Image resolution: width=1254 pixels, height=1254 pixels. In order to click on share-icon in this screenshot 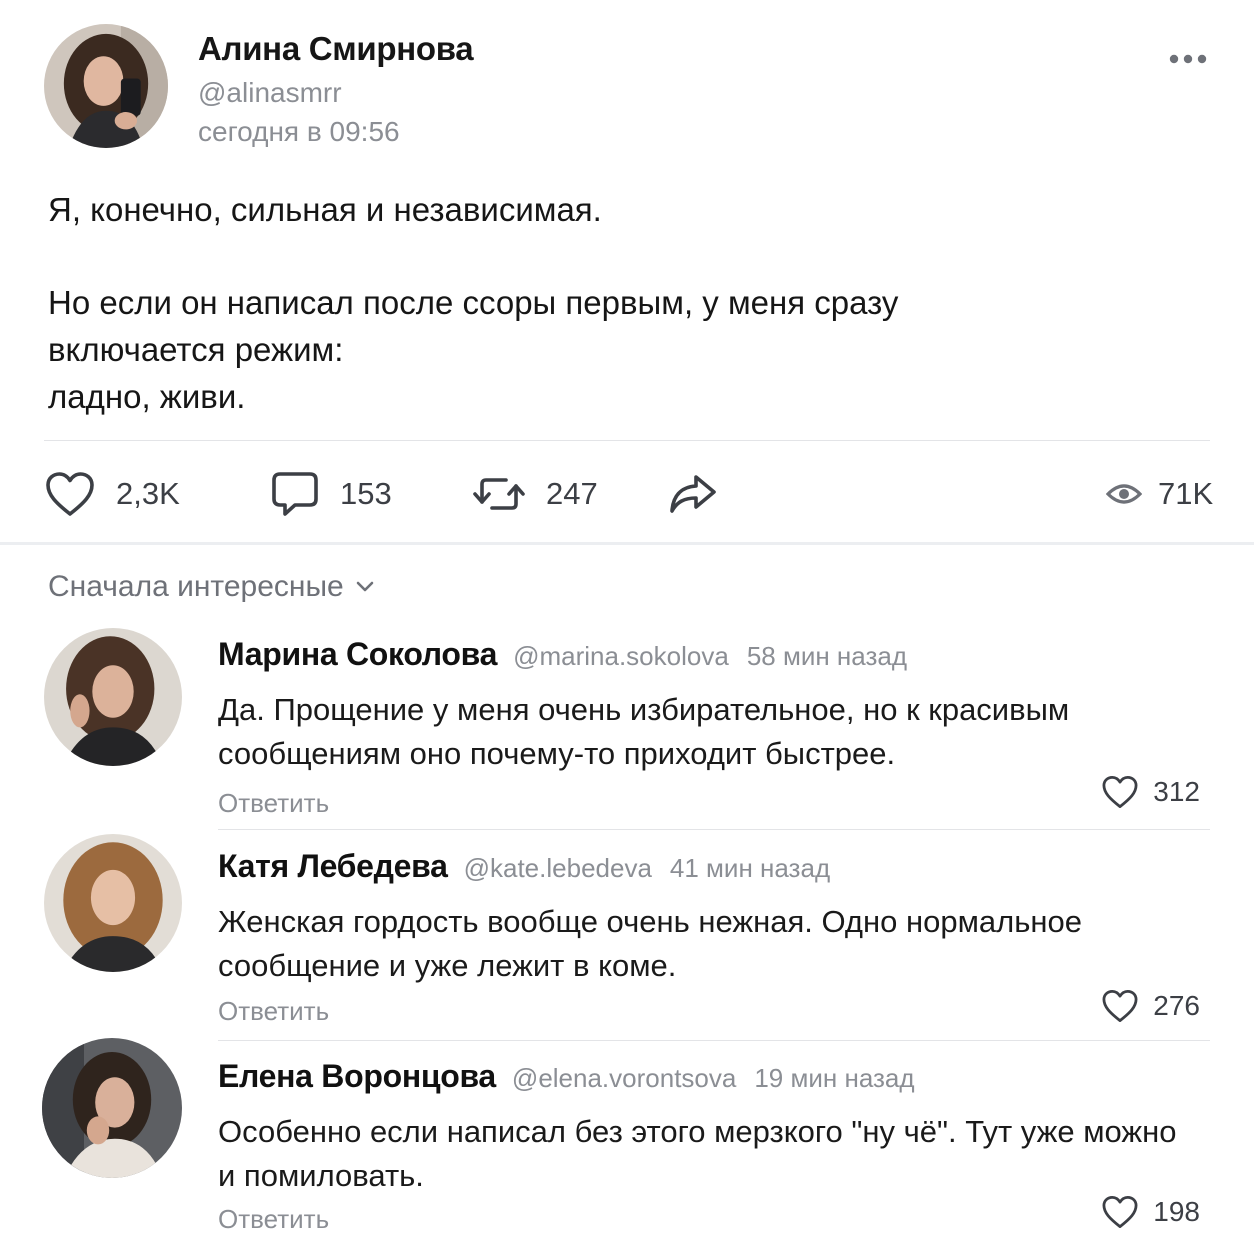, I will do `click(693, 494)`.